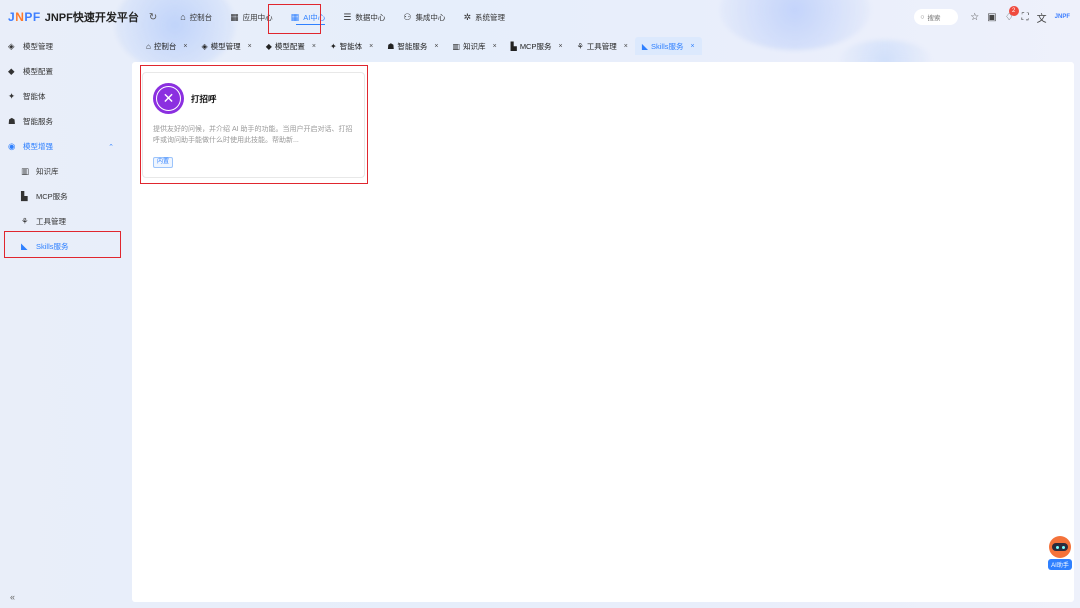 Image resolution: width=1080 pixels, height=608 pixels. Describe the element at coordinates (347, 16) in the screenshot. I see `database-icon: ☰` at that location.